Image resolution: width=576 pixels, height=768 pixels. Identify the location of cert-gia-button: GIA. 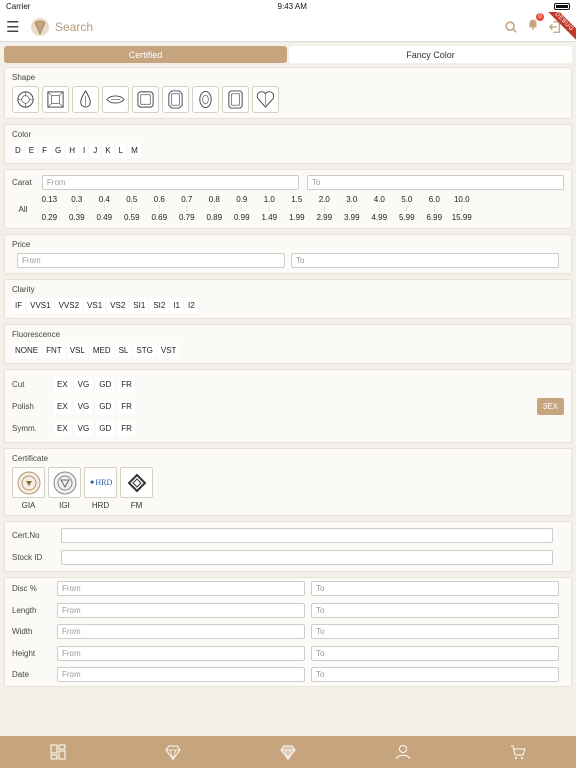
(28, 488).